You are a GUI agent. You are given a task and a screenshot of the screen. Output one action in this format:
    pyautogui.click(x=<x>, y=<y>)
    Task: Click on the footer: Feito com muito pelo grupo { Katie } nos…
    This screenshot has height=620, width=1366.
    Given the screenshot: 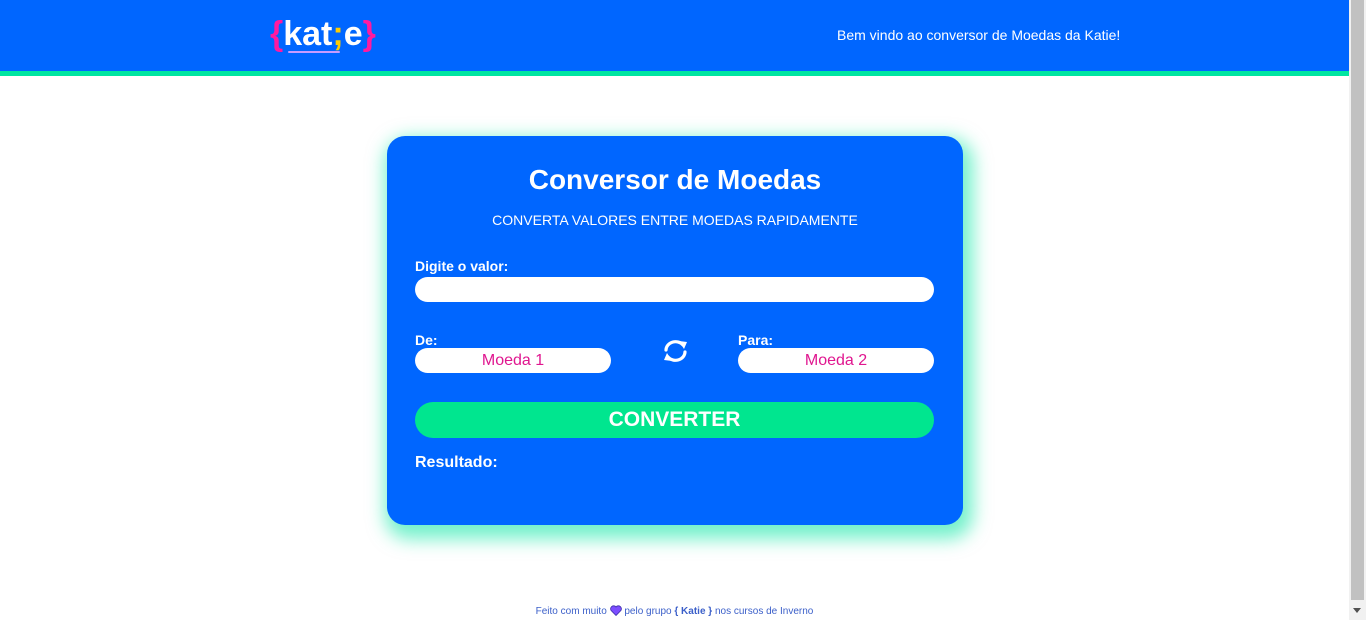 What is the action you would take?
    pyautogui.click(x=674, y=611)
    